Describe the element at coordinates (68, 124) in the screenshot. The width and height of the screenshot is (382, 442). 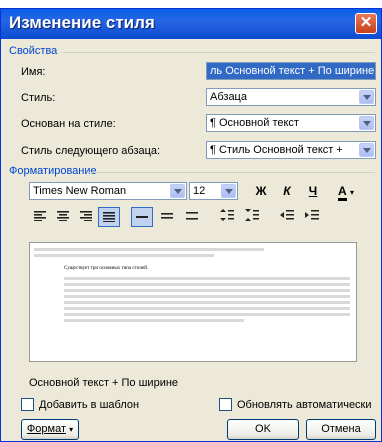
I see `based-on-label: Основан на стиле:` at that location.